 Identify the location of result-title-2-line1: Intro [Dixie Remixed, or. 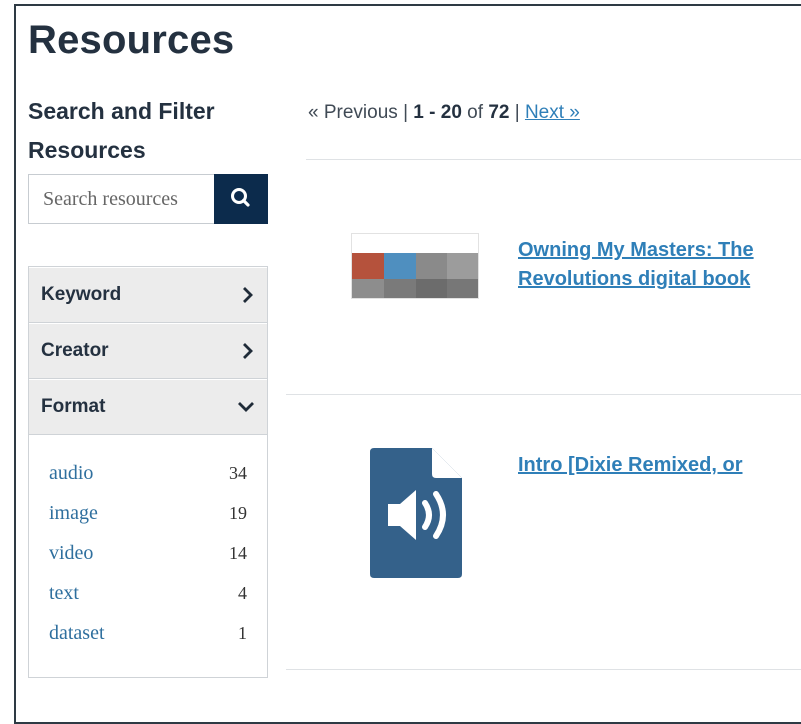
(630, 465).